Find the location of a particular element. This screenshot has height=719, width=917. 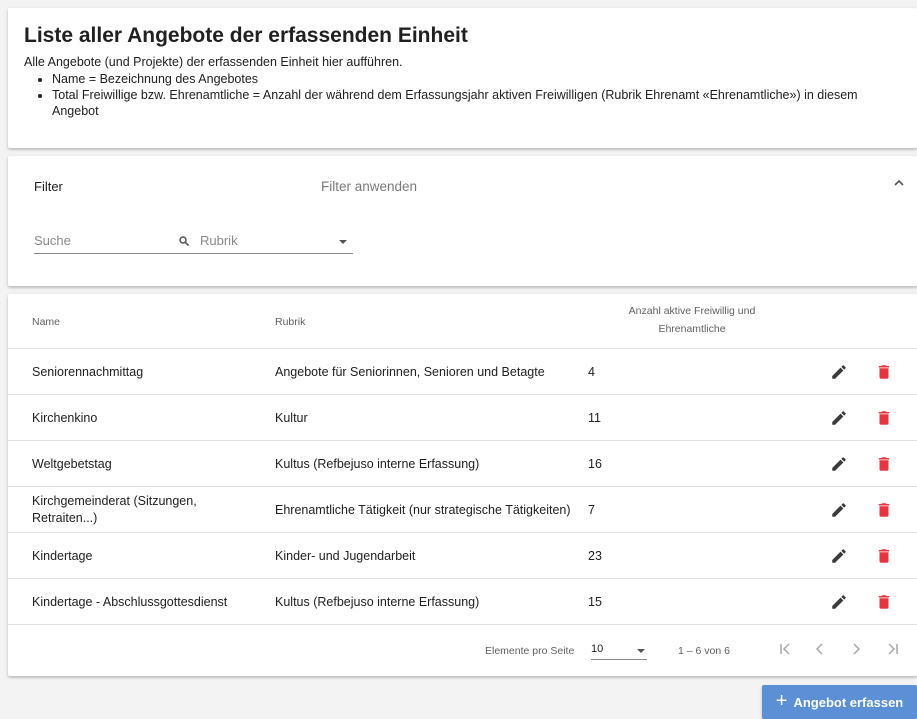

items-per-page-value: 10 is located at coordinates (597, 649).